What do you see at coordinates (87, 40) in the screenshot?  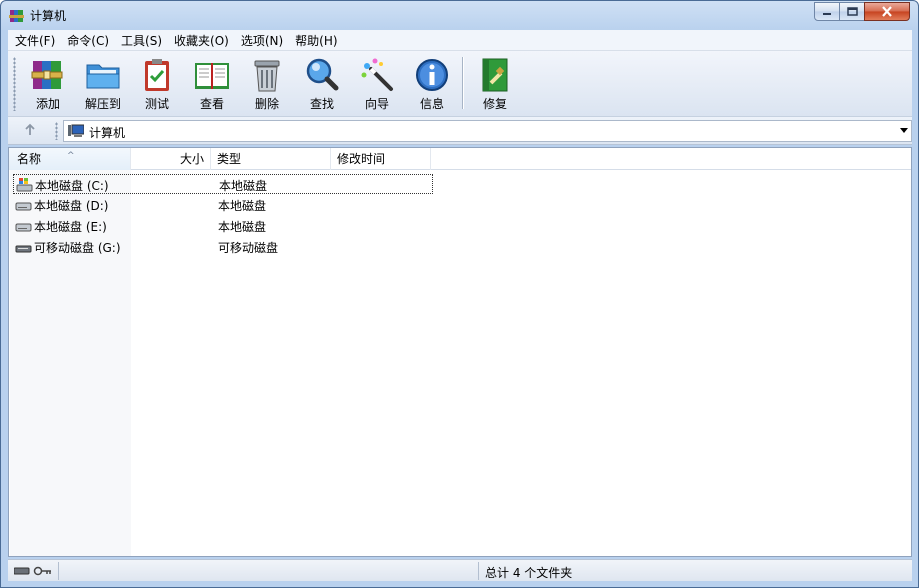 I see `menu-command: 命令(C)` at bounding box center [87, 40].